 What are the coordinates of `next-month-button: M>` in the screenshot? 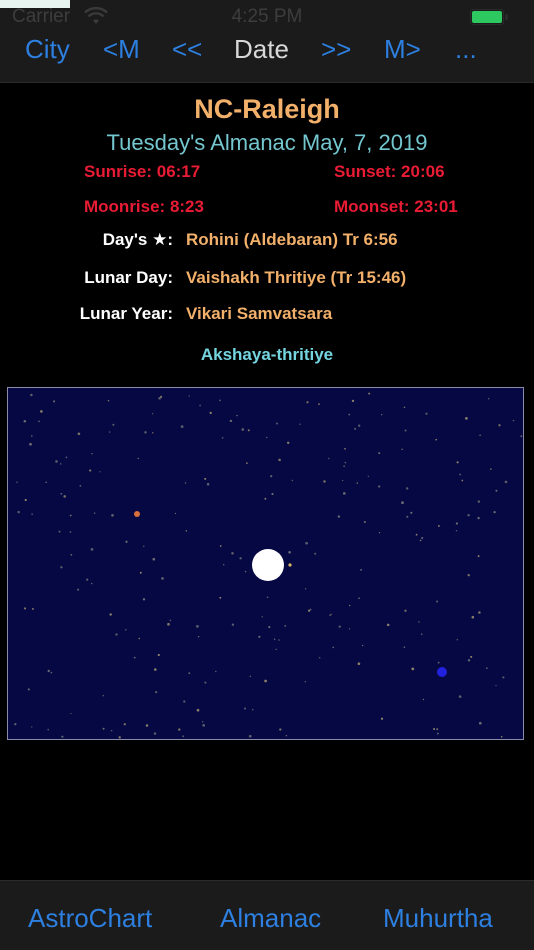 It's located at (402, 49).